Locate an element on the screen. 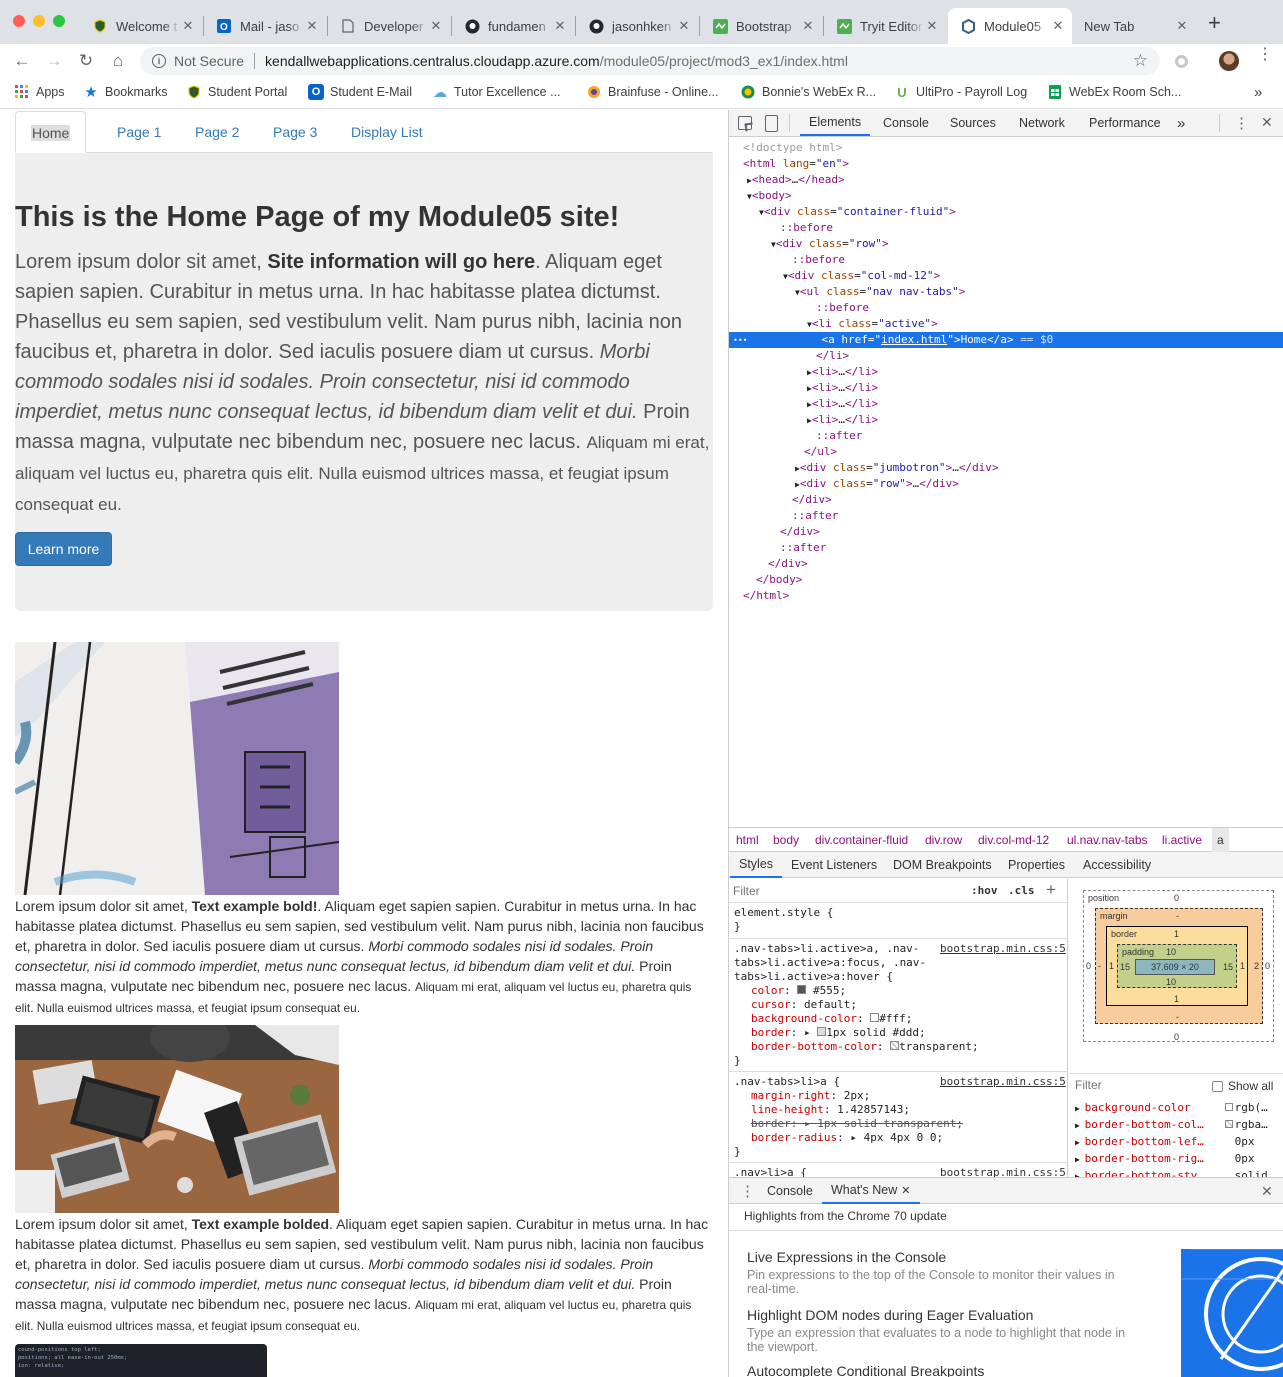  dom-node-selected: ••• <a href="index.html">Home</a> == $0 is located at coordinates (1006, 340).